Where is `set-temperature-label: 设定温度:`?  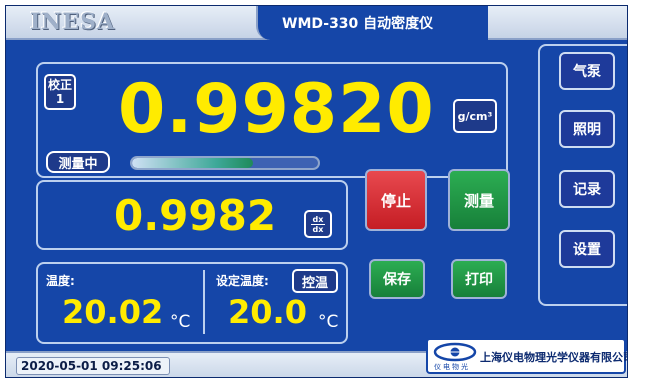 set-temperature-label: 设定温度: is located at coordinates (242, 281).